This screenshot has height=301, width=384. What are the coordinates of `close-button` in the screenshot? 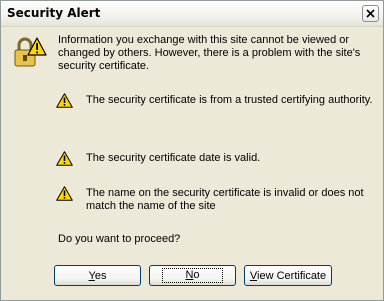 It's located at (370, 13).